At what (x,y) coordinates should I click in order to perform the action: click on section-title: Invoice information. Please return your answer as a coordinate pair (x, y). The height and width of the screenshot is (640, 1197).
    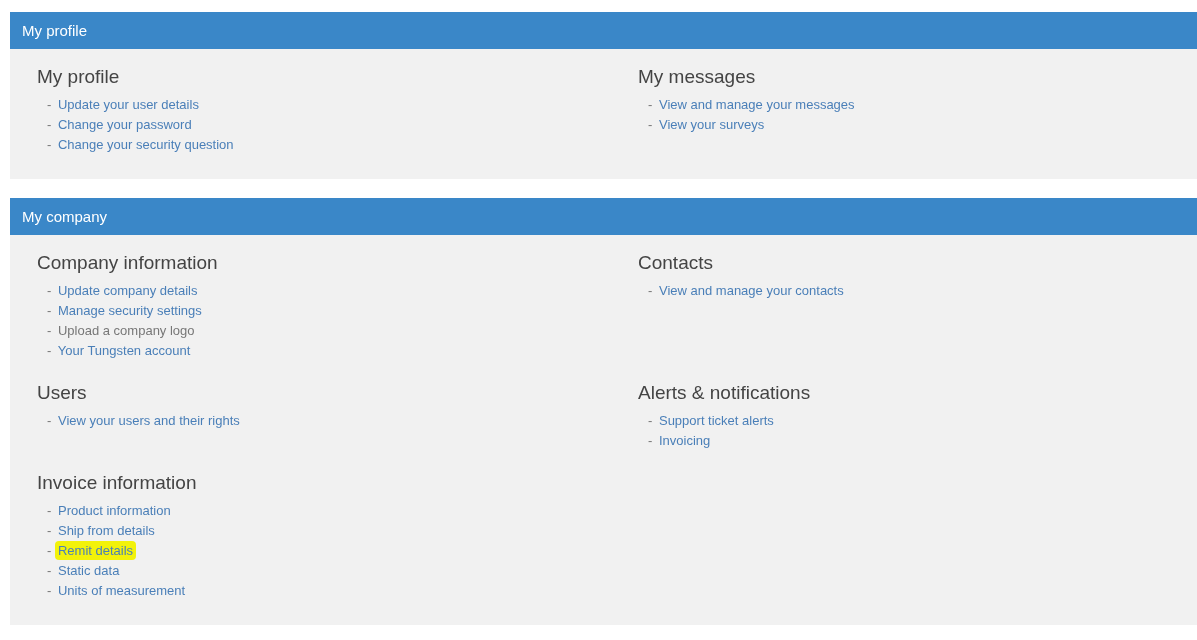
    Looking at the image, I should click on (117, 483).